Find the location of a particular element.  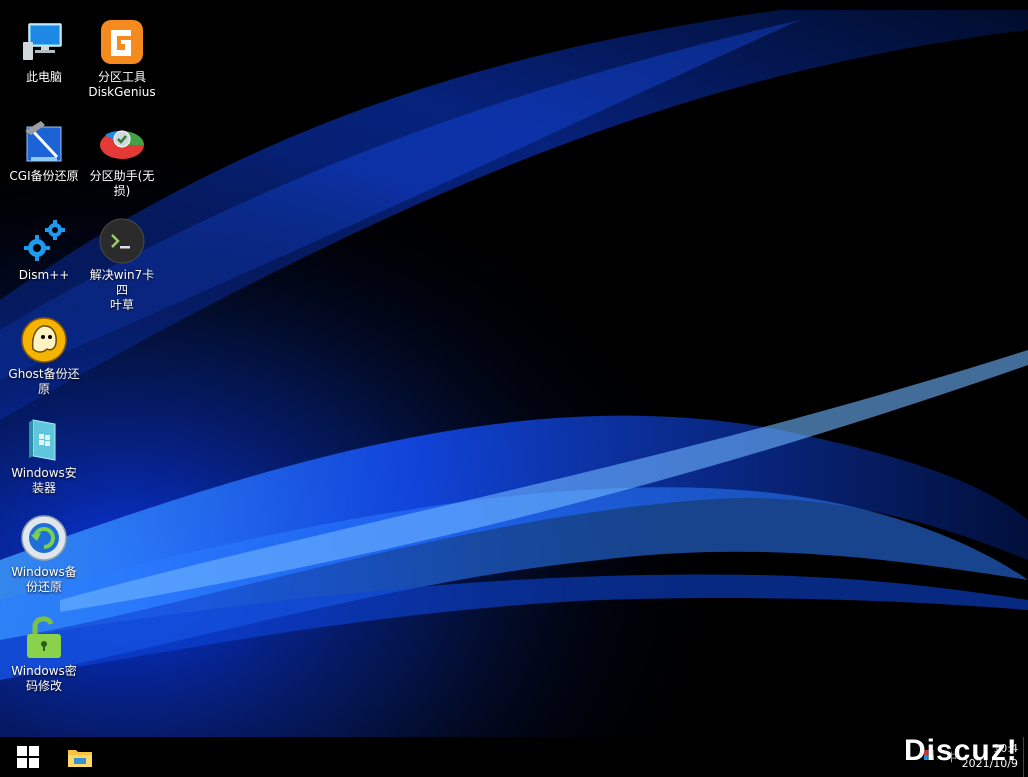

file-explorer-icon is located at coordinates (80, 758).